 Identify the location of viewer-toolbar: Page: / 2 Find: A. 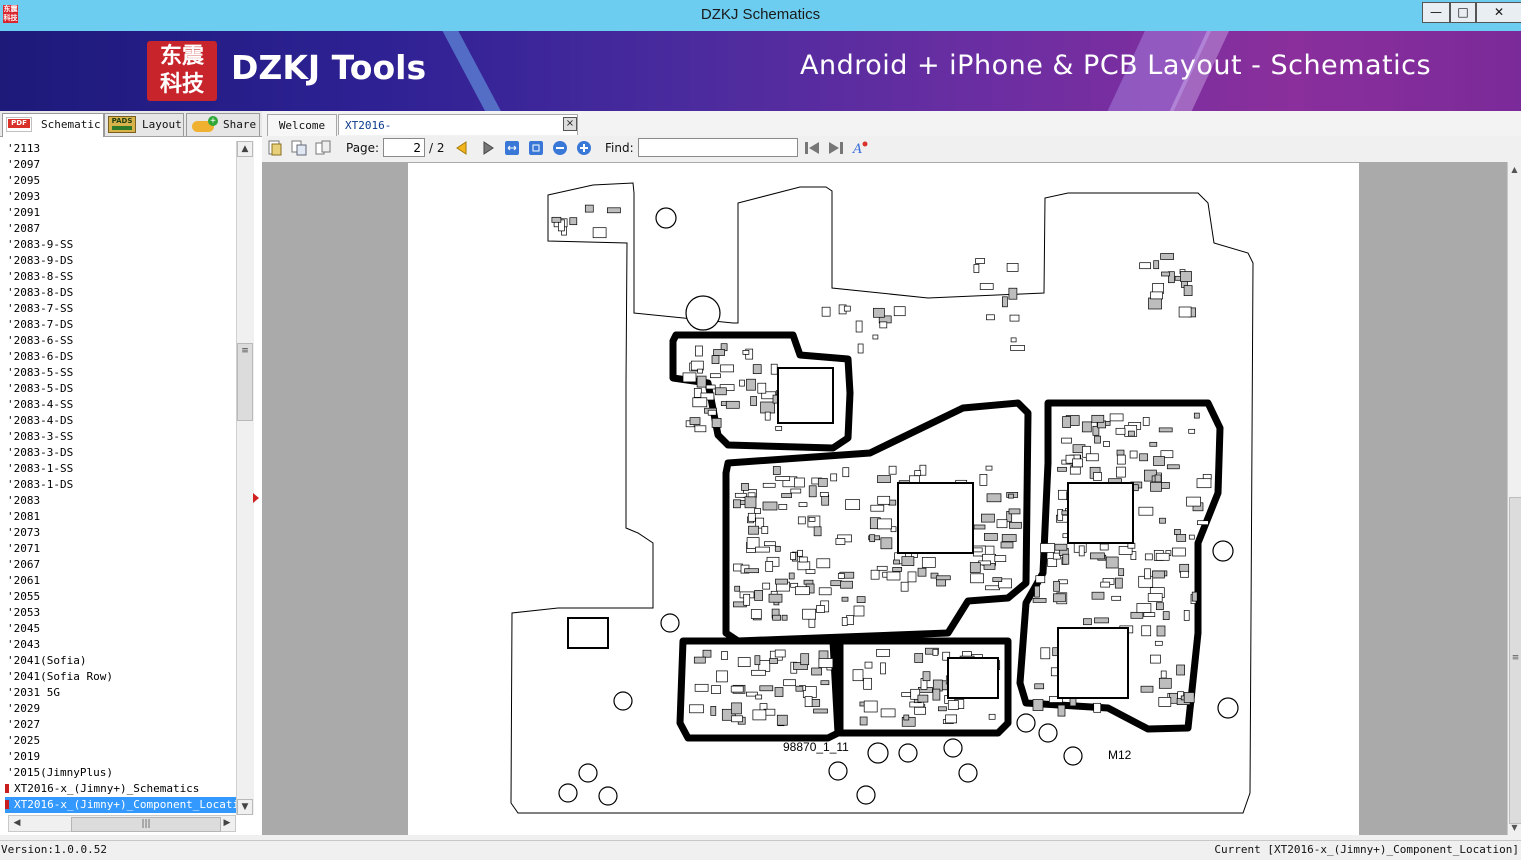
(891, 149).